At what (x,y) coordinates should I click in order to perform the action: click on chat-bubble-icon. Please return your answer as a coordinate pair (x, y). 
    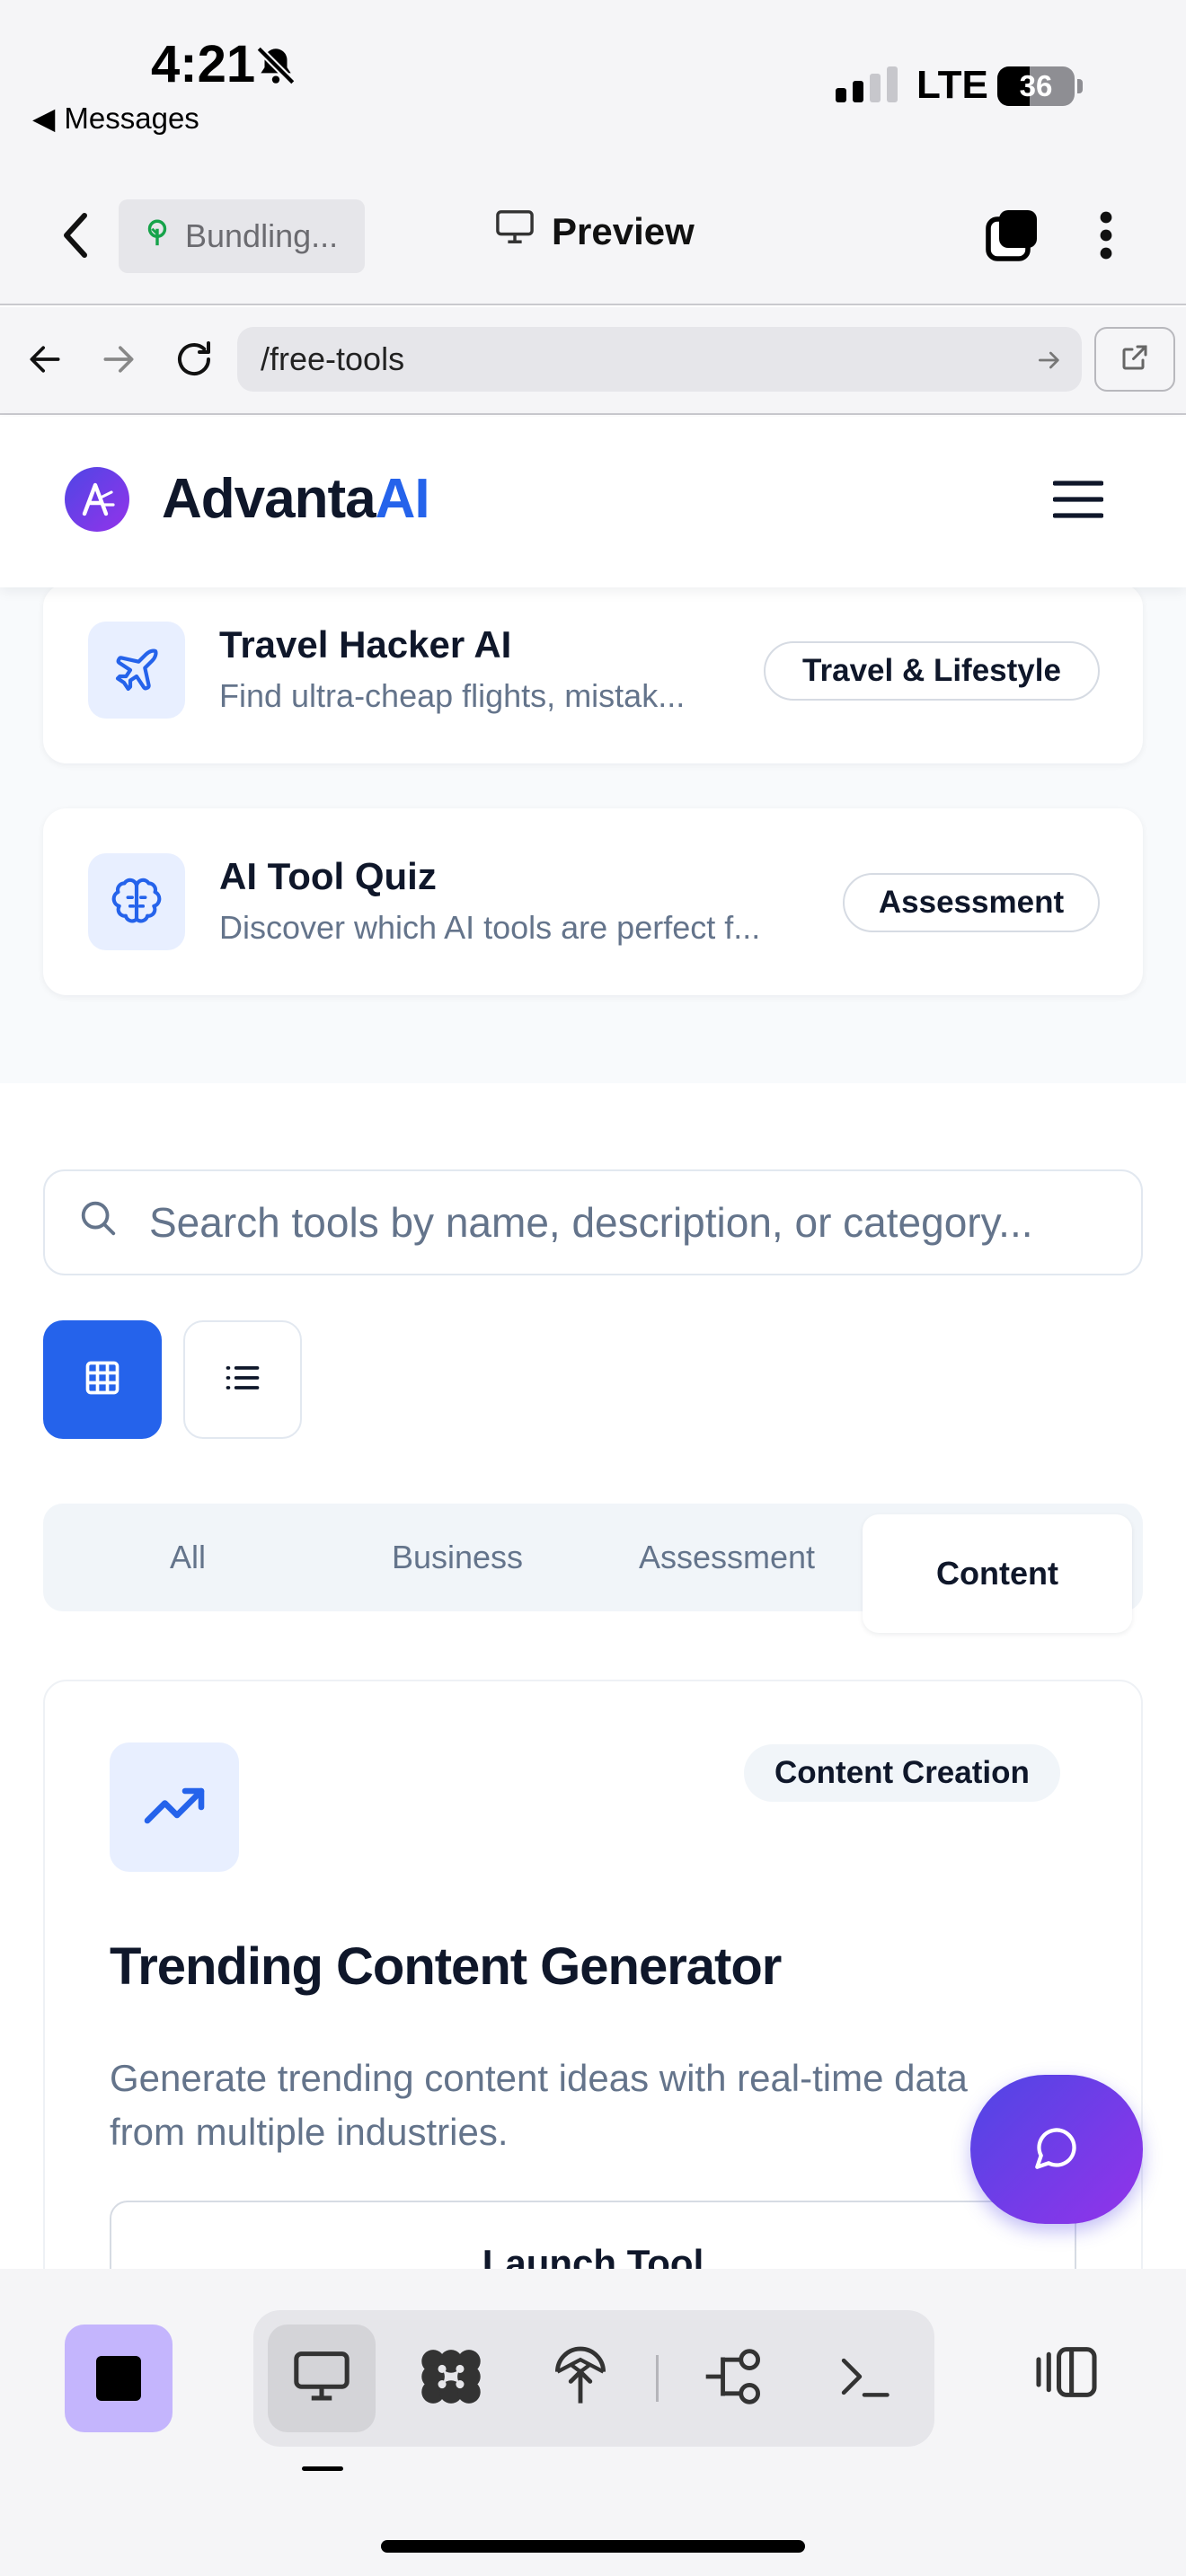
    Looking at the image, I should click on (1056, 2149).